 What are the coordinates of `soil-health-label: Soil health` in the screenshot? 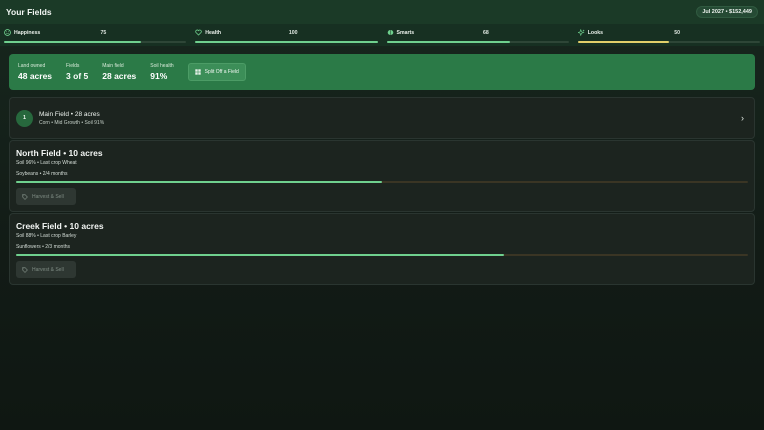 It's located at (162, 66).